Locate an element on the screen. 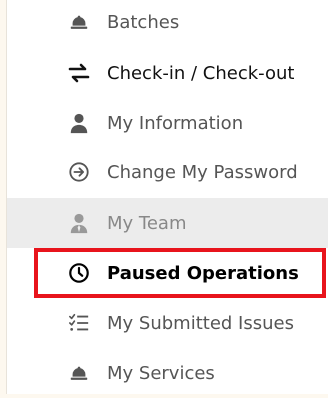 The image size is (328, 398). menu-item-my-services: My Services is located at coordinates (167, 373).